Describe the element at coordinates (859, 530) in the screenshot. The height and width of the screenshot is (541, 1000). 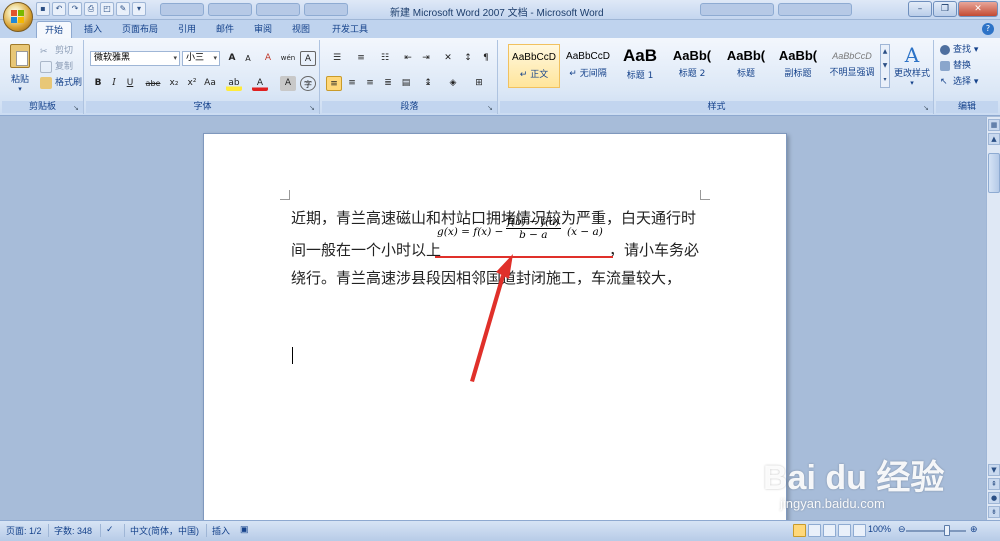
I see `draft-view-icon` at that location.